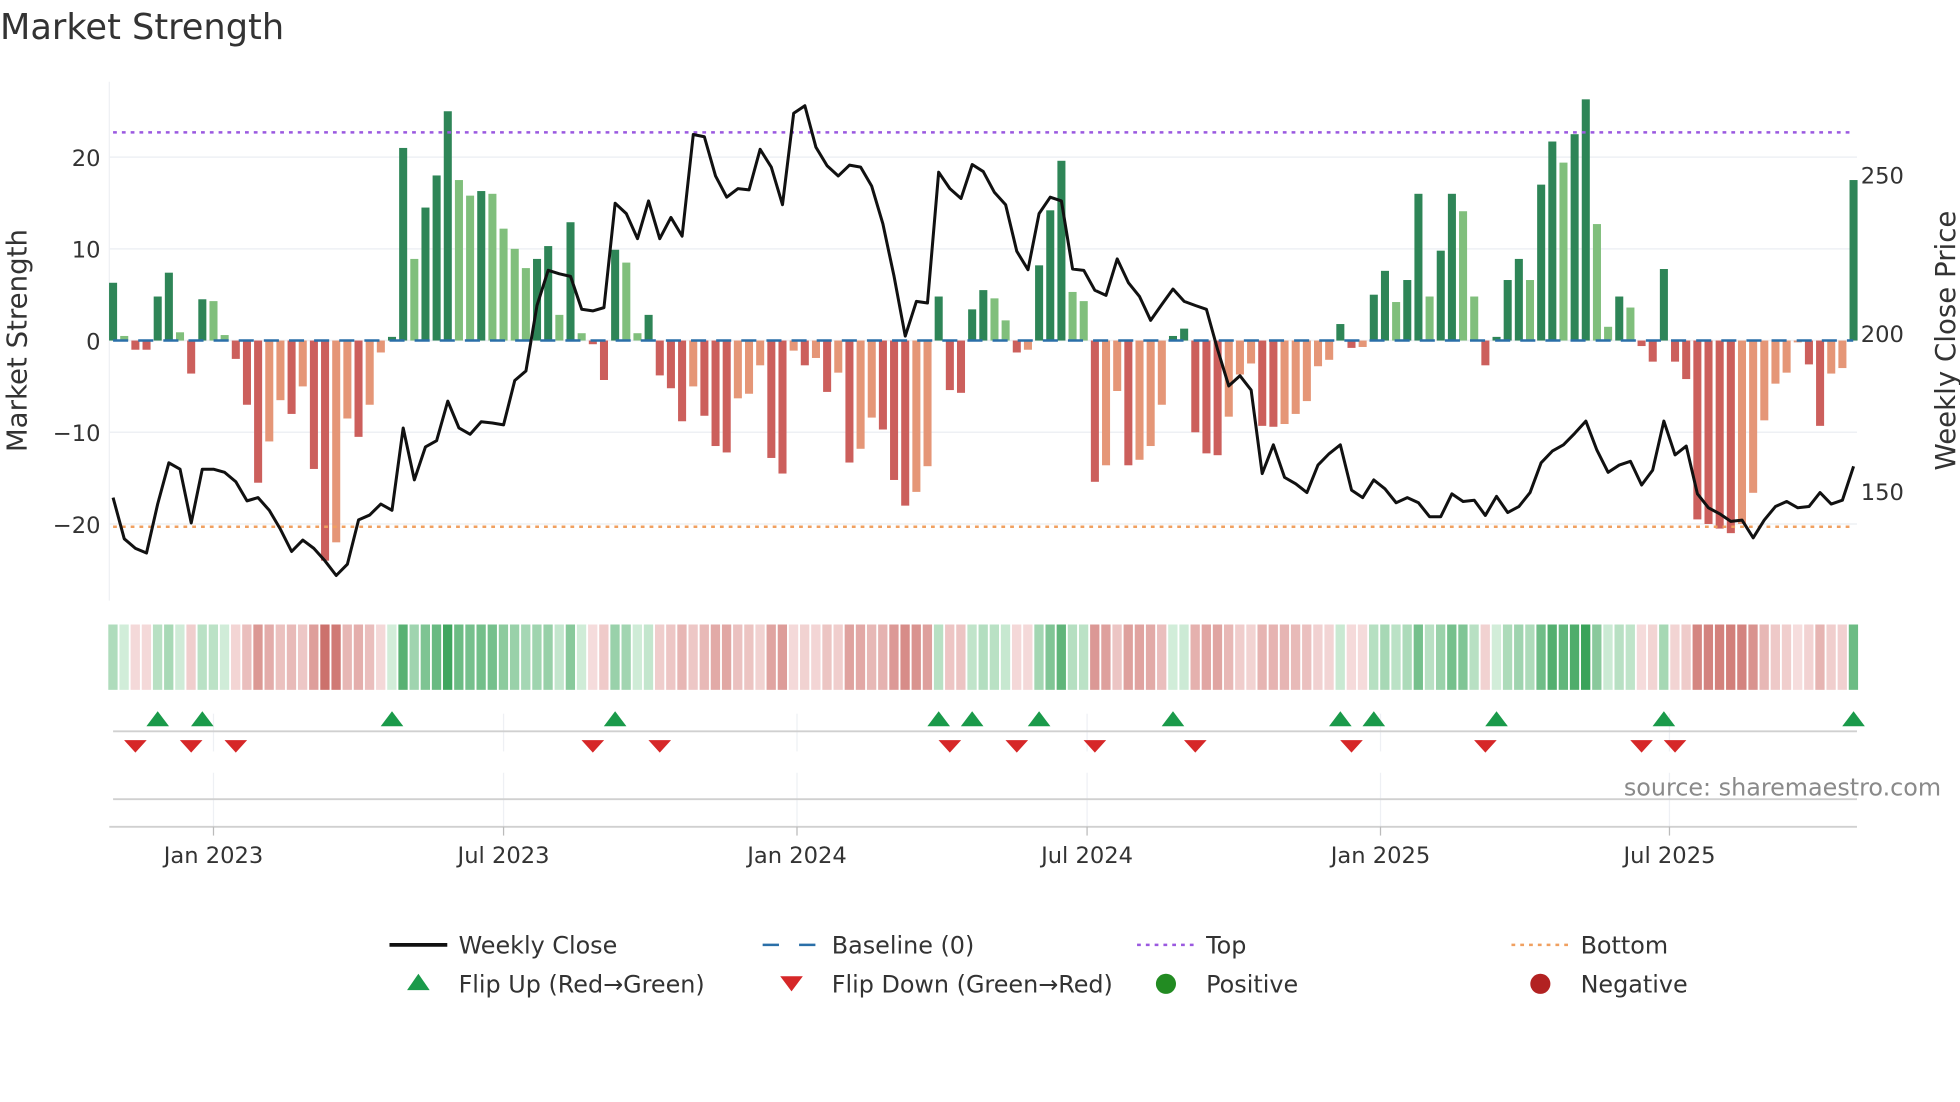 This screenshot has height=1102, width=1960. I want to click on y-tick-label: 0, so click(93, 342).